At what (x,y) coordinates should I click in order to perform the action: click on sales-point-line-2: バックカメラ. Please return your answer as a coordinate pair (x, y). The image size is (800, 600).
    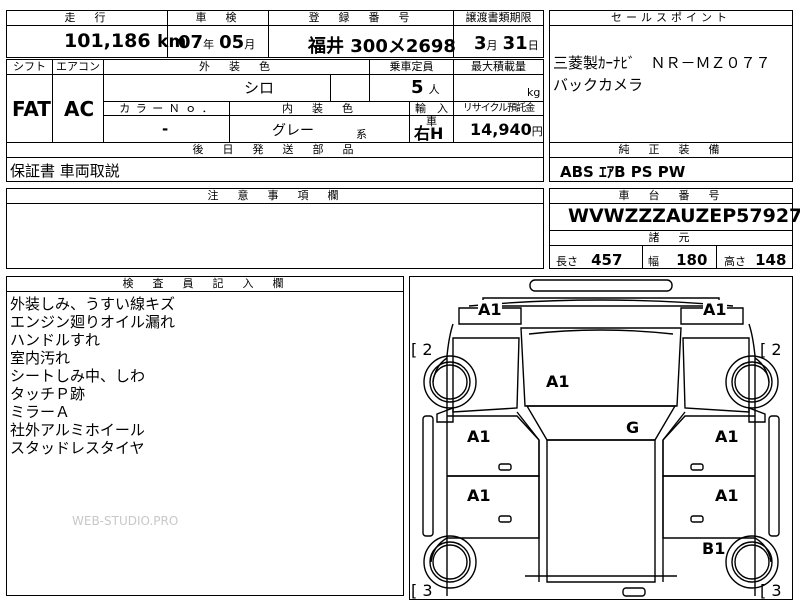
    Looking at the image, I should click on (598, 85).